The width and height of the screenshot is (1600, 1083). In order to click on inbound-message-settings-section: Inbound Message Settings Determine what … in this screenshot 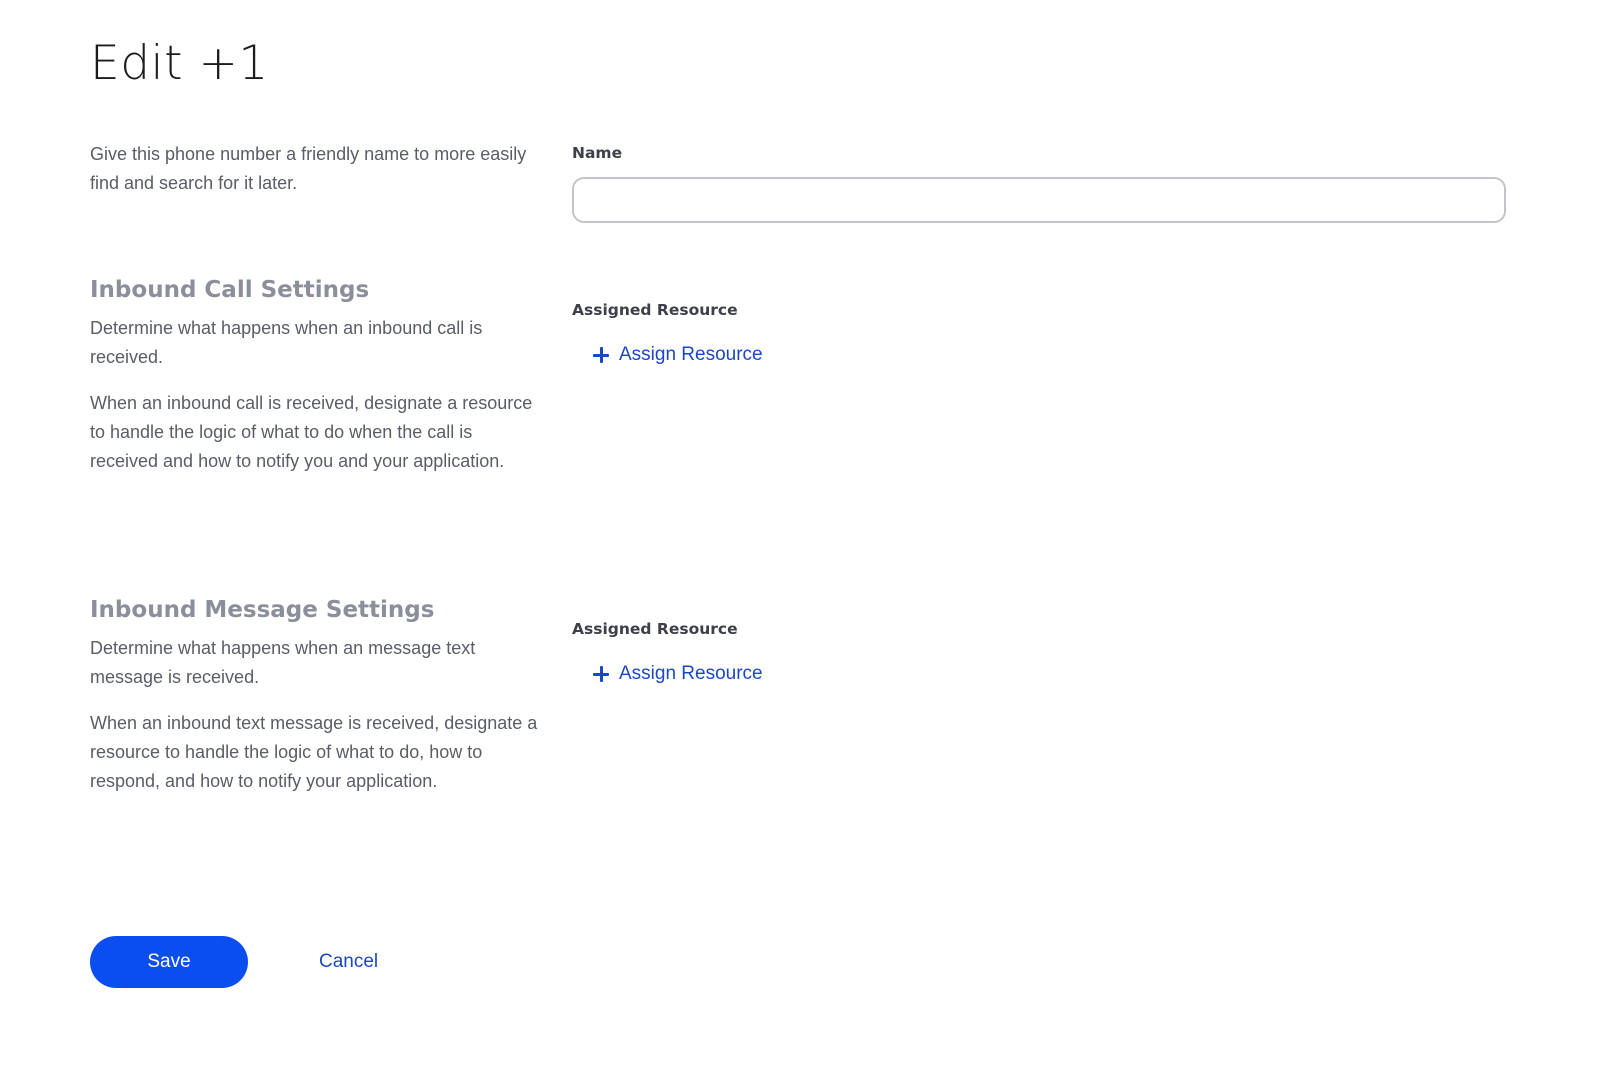, I will do `click(315, 695)`.